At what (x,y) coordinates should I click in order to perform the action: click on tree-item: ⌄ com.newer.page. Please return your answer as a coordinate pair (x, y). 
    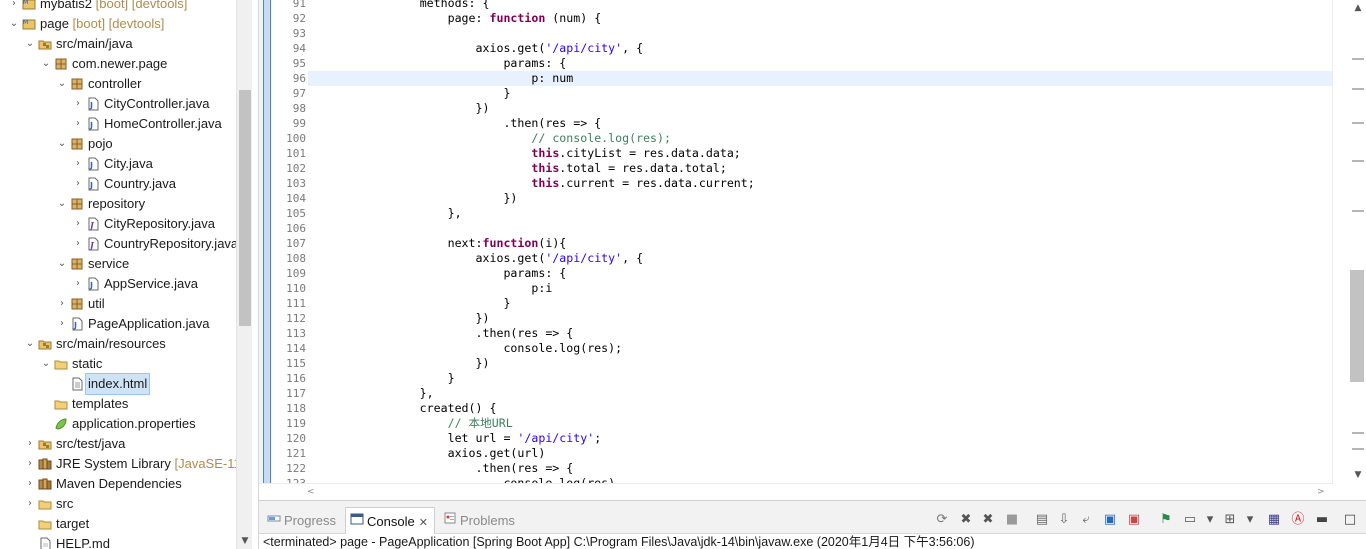
    Looking at the image, I should click on (118, 64).